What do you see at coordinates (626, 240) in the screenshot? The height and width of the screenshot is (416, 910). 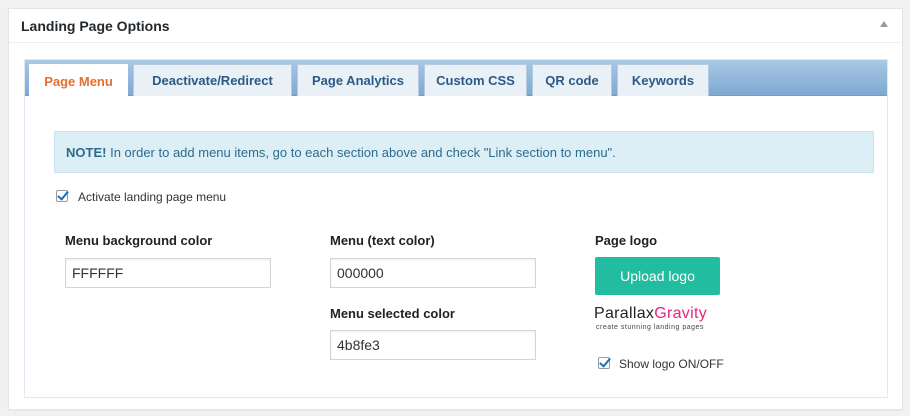 I see `page-logo-label: Page logo` at bounding box center [626, 240].